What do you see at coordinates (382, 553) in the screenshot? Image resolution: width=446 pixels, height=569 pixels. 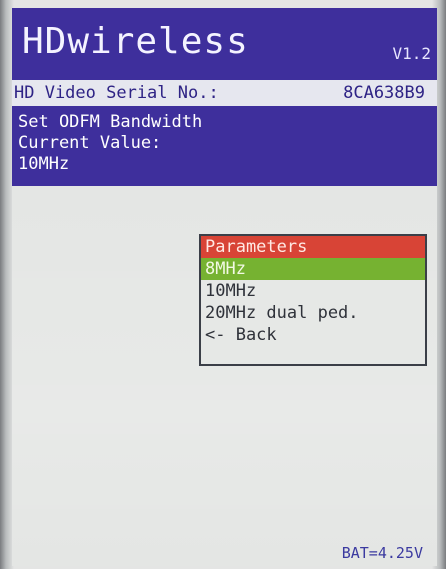 I see `battery-status: BAT=4.25V` at bounding box center [382, 553].